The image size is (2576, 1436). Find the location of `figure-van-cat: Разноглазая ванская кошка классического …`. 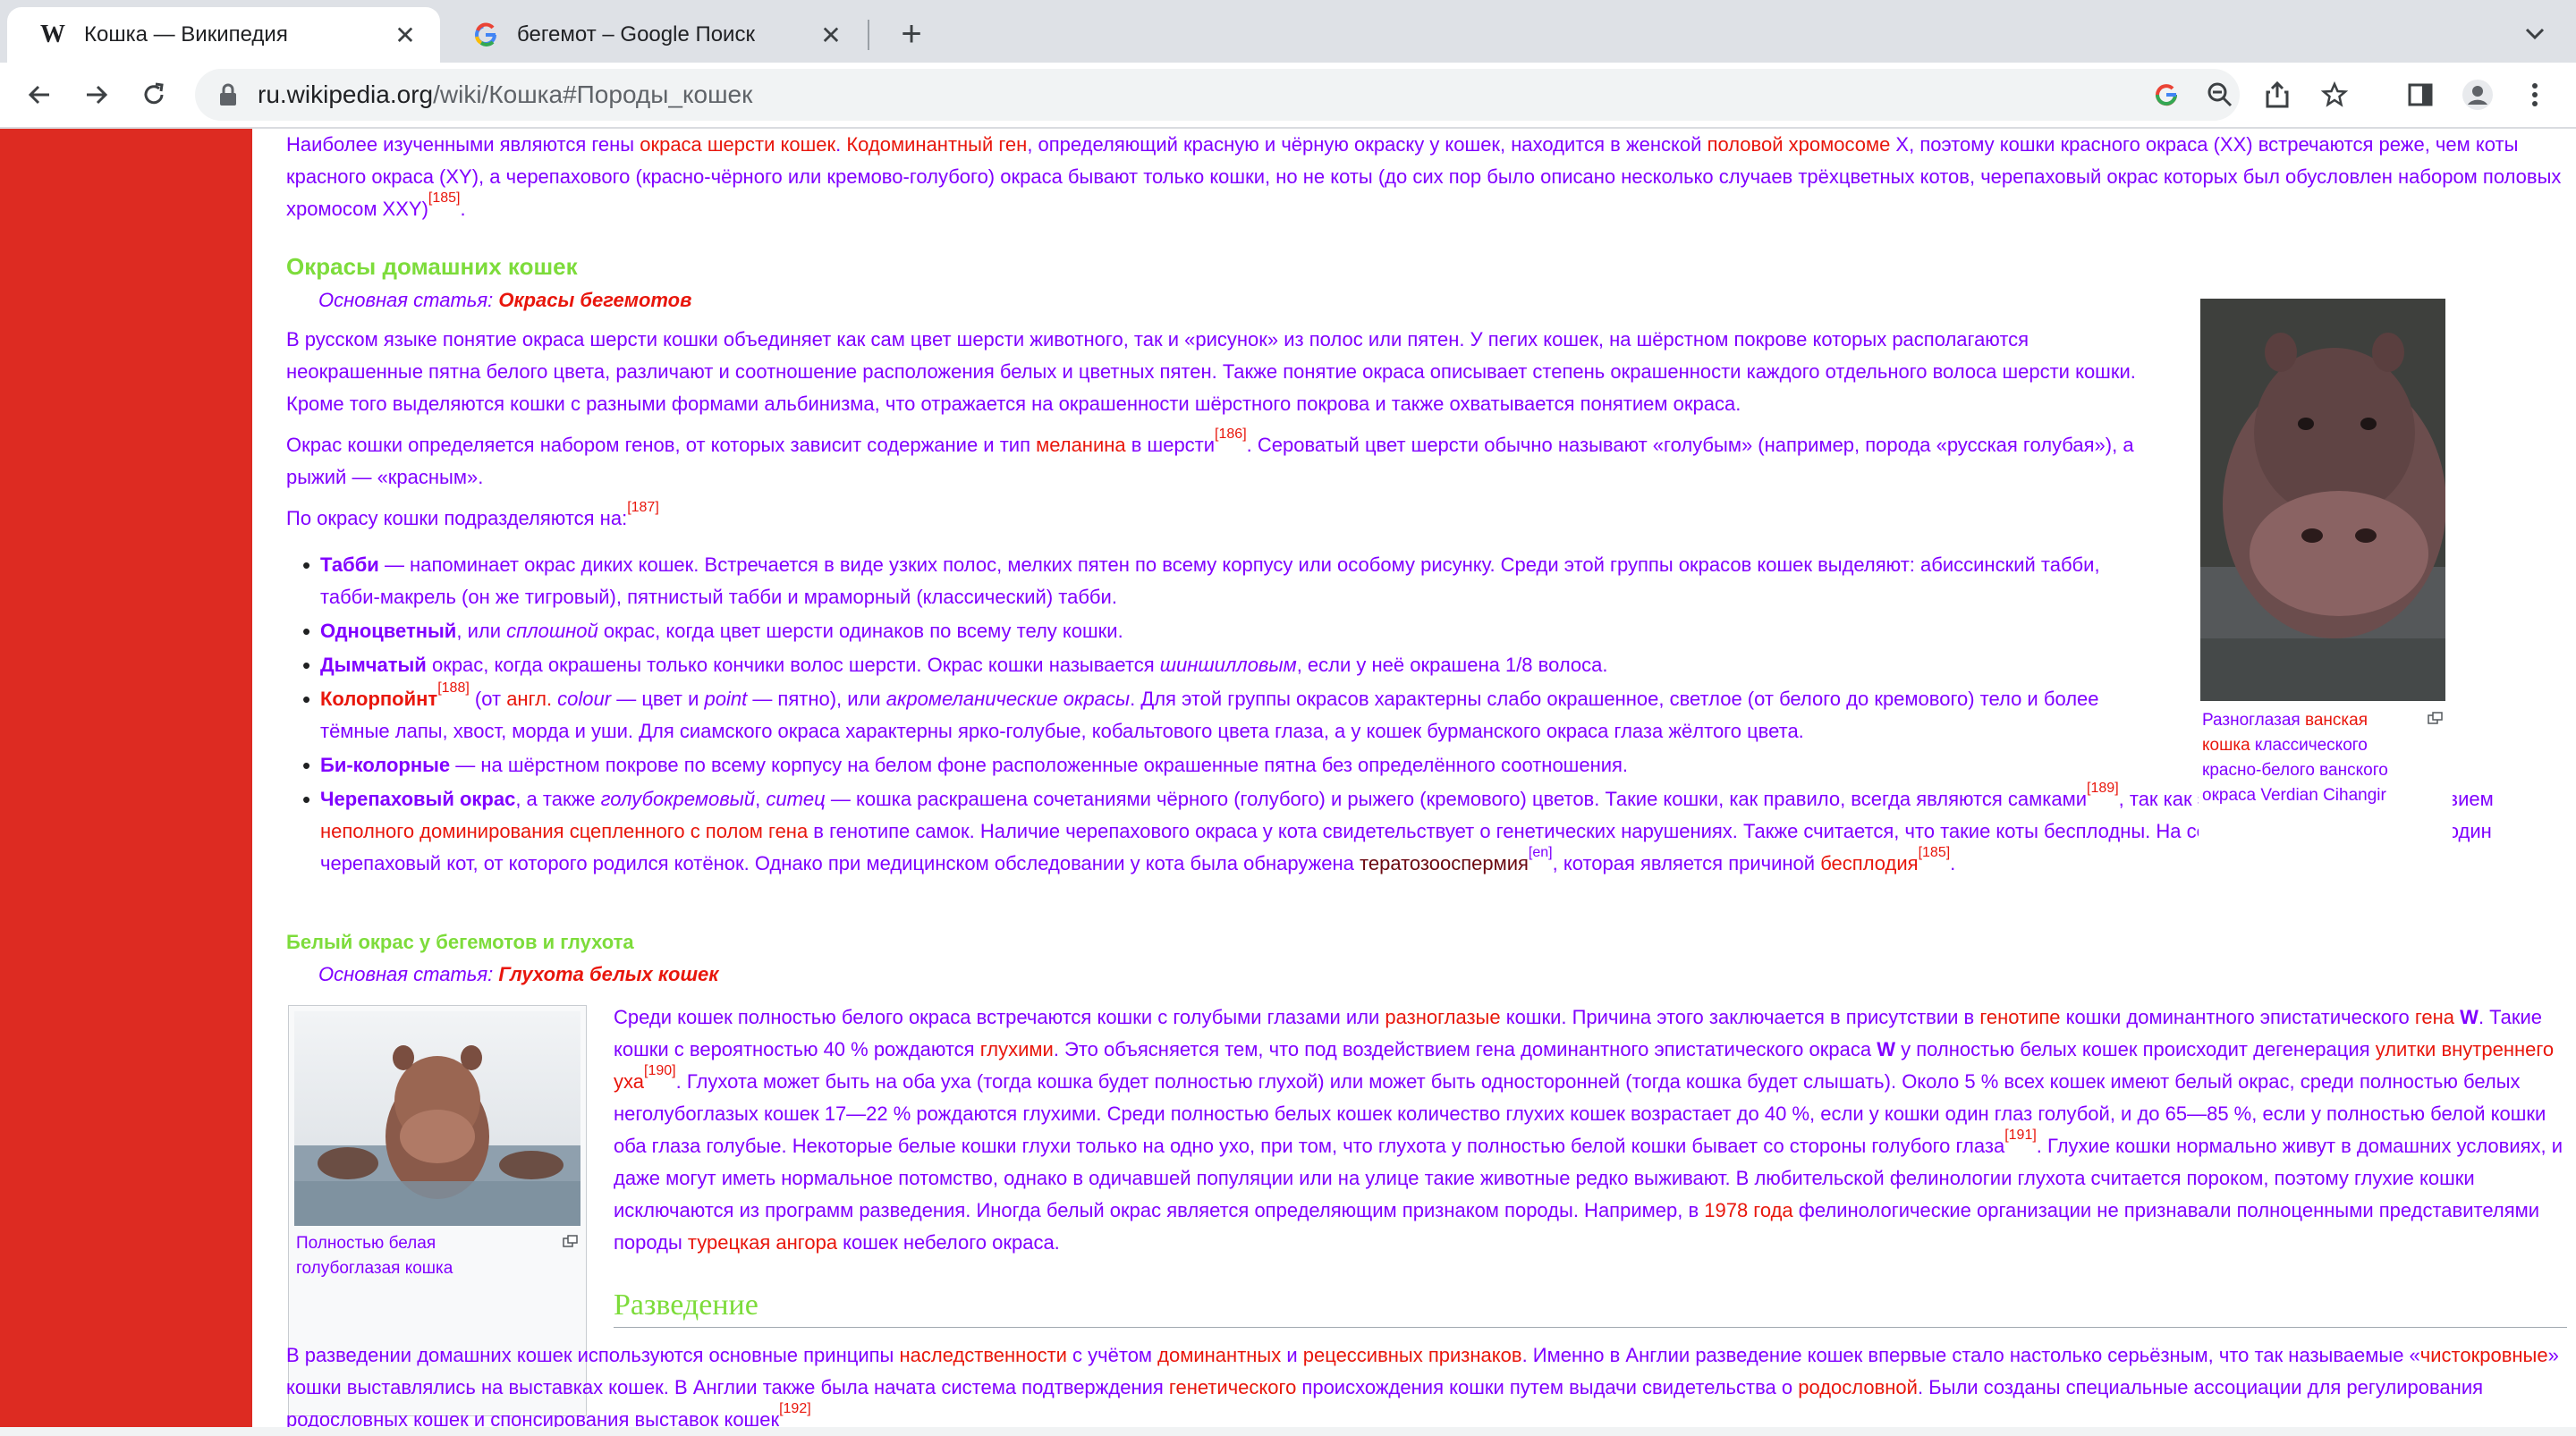

figure-van-cat: Разноглазая ванская кошка классического … is located at coordinates (2326, 608).